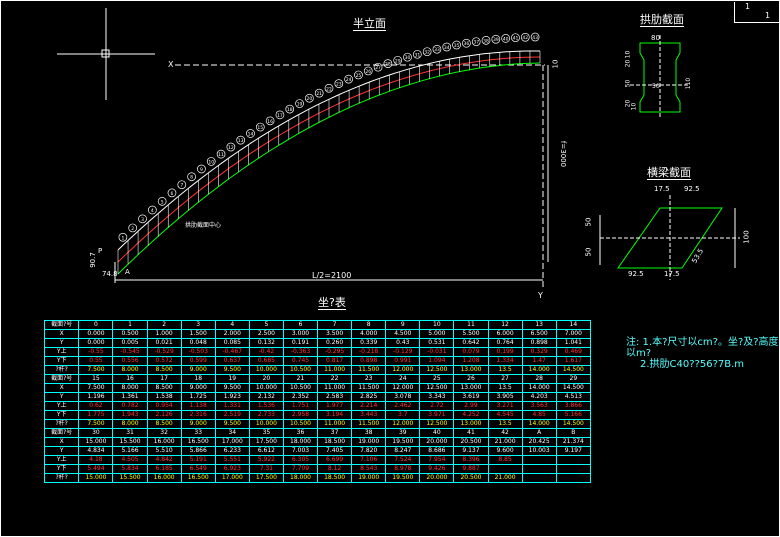 The height and width of the screenshot is (537, 780). Describe the element at coordinates (96, 352) in the screenshot. I see `table-cell: -0.55` at that location.